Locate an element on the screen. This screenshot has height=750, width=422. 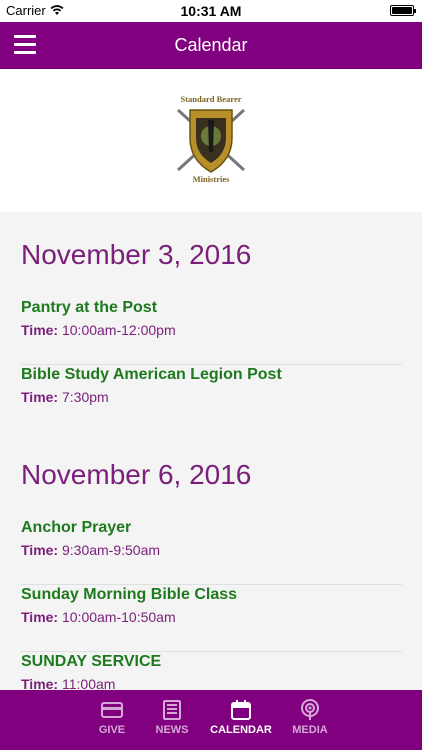
event-name: Bible Study American Legion Post is located at coordinates (151, 374).